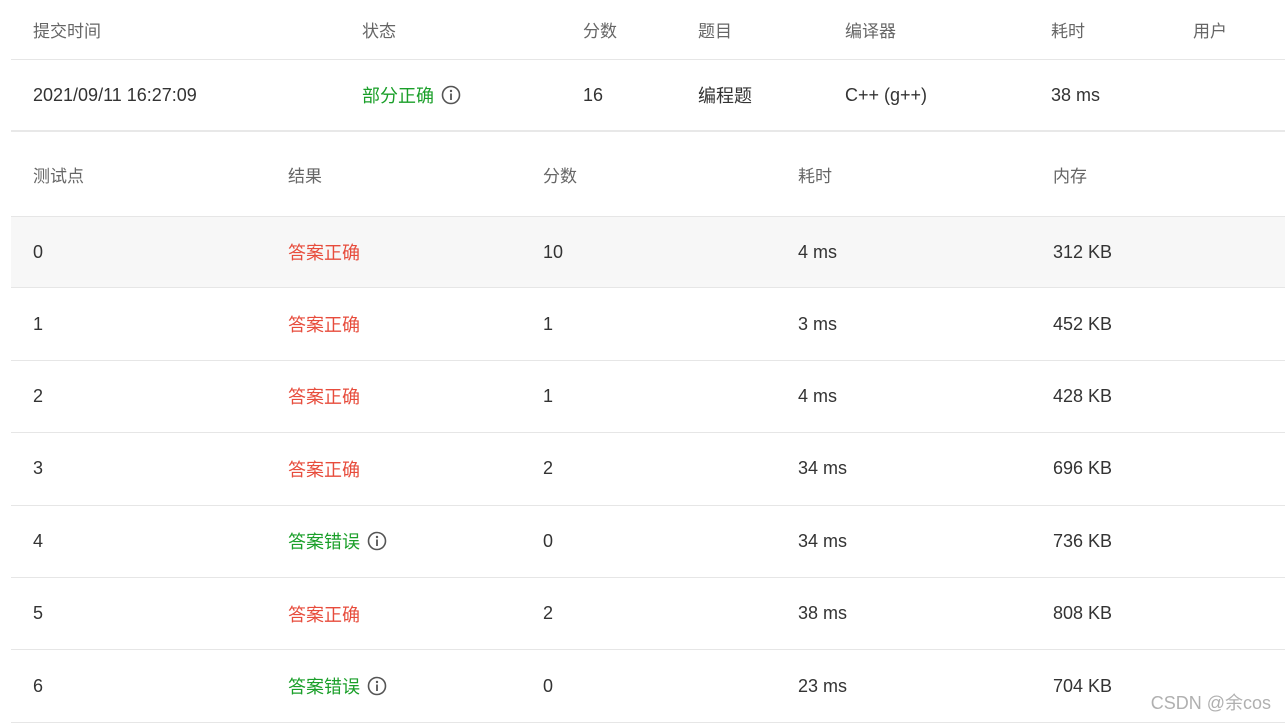  Describe the element at coordinates (593, 94) in the screenshot. I see `score-value: 16` at that location.